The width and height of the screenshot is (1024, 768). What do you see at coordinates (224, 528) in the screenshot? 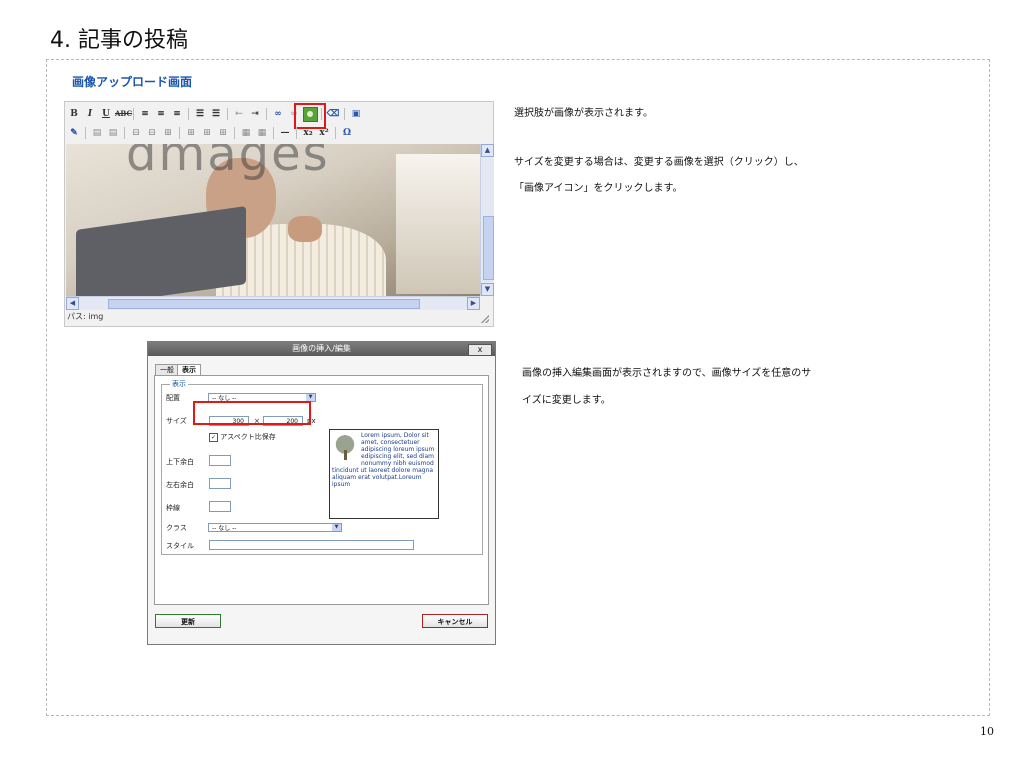
I see `class-select-value: -- なし --` at bounding box center [224, 528].